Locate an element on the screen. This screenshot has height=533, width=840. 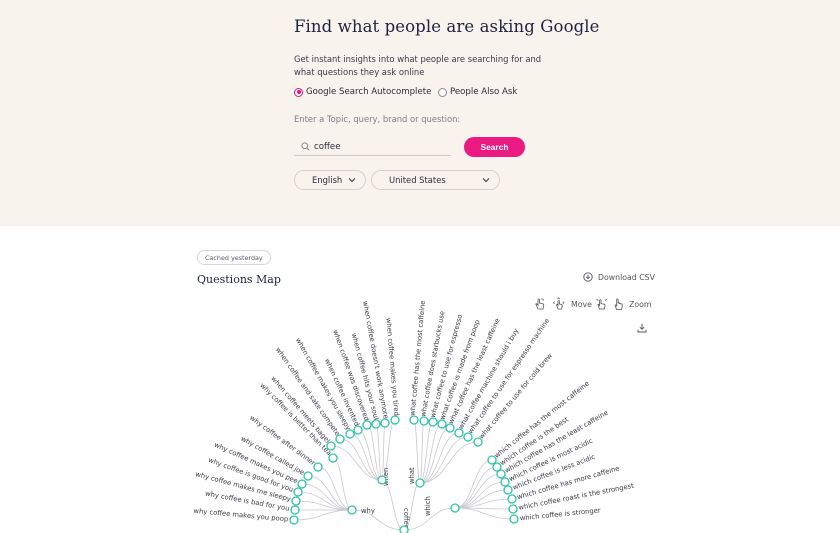
question-label: when coffee hits your soul is located at coordinates (365, 376).